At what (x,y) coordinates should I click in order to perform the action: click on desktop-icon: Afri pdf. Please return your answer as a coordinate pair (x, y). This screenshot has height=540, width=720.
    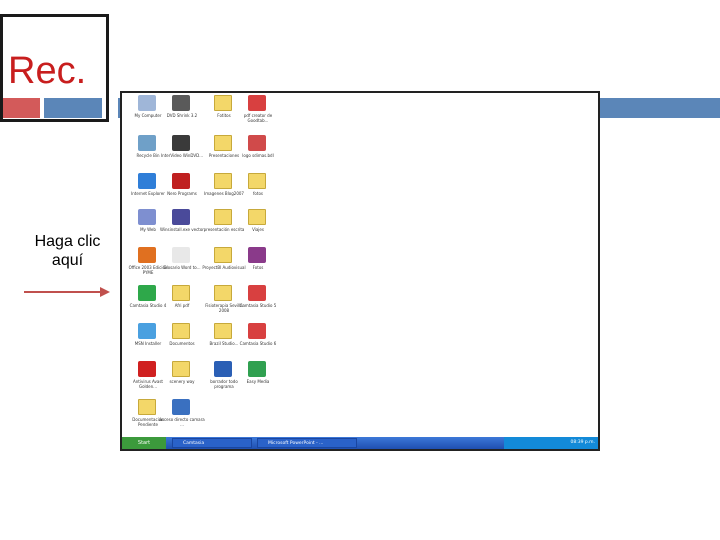
    Looking at the image, I should click on (182, 305).